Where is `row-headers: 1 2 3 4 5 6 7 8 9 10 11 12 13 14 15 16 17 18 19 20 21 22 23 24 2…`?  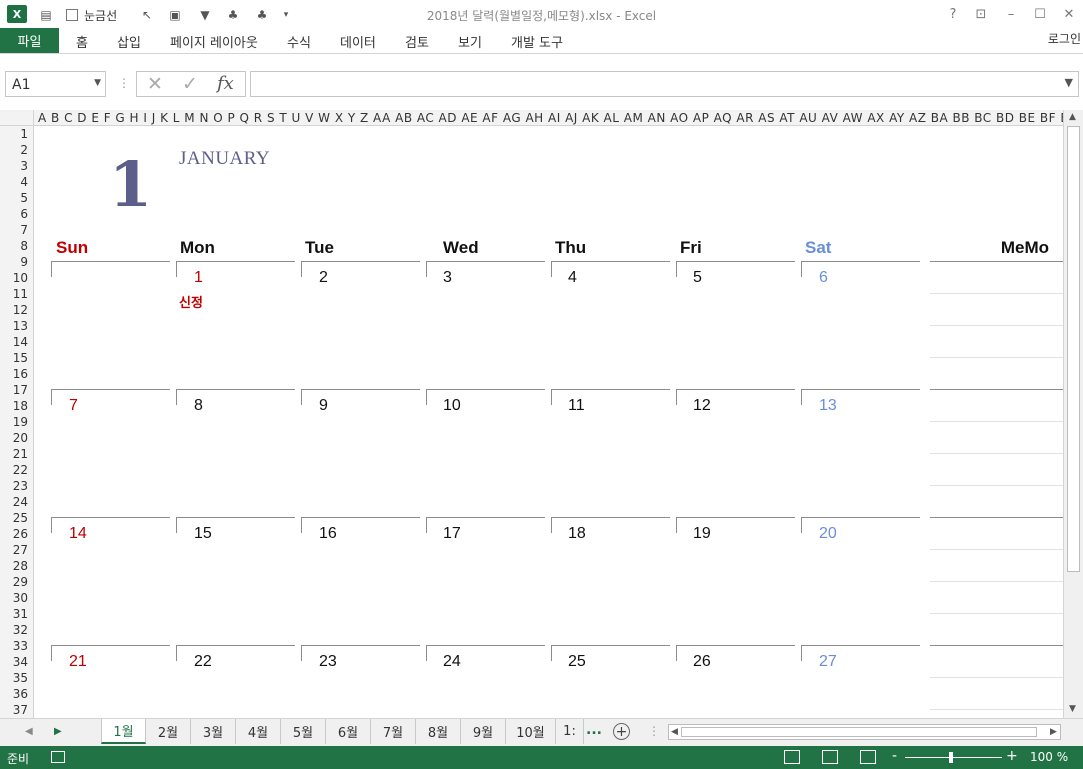
row-headers: 1 2 3 4 5 6 7 8 9 10 11 12 13 14 15 16 17 18 19 20 21 22 23 24 2… is located at coordinates (17, 422).